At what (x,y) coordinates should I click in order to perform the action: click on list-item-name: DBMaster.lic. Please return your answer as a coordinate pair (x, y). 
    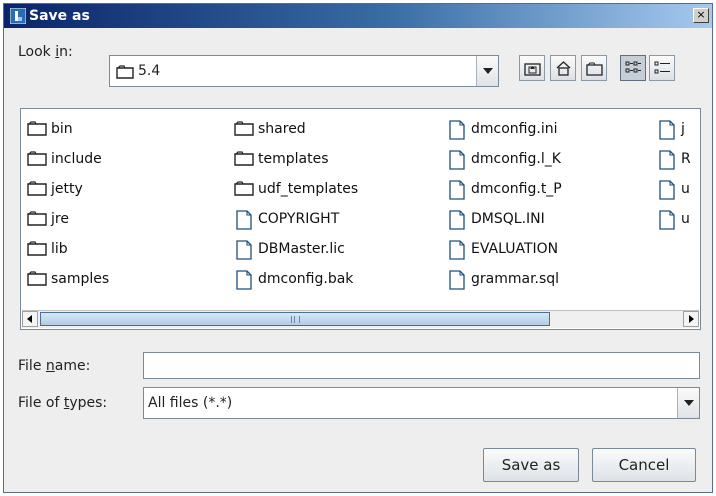
    Looking at the image, I should click on (301, 249).